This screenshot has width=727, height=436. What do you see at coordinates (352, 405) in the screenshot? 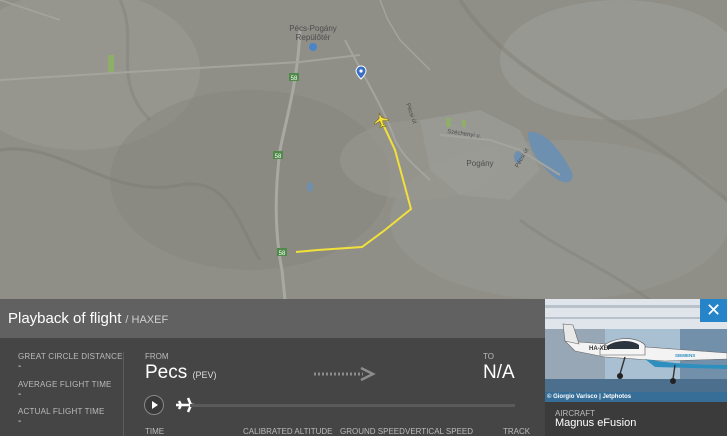
I see `playback-timeline` at bounding box center [352, 405].